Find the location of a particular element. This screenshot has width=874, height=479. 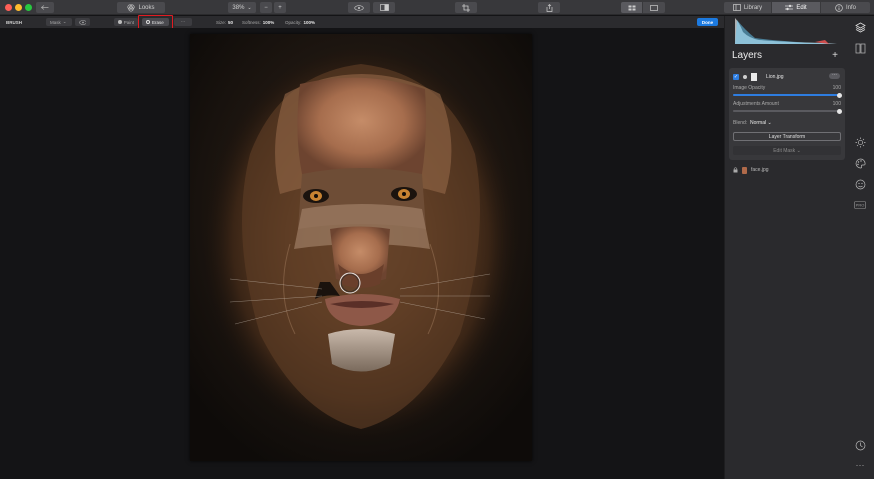

single-view-icon is located at coordinates (654, 7).